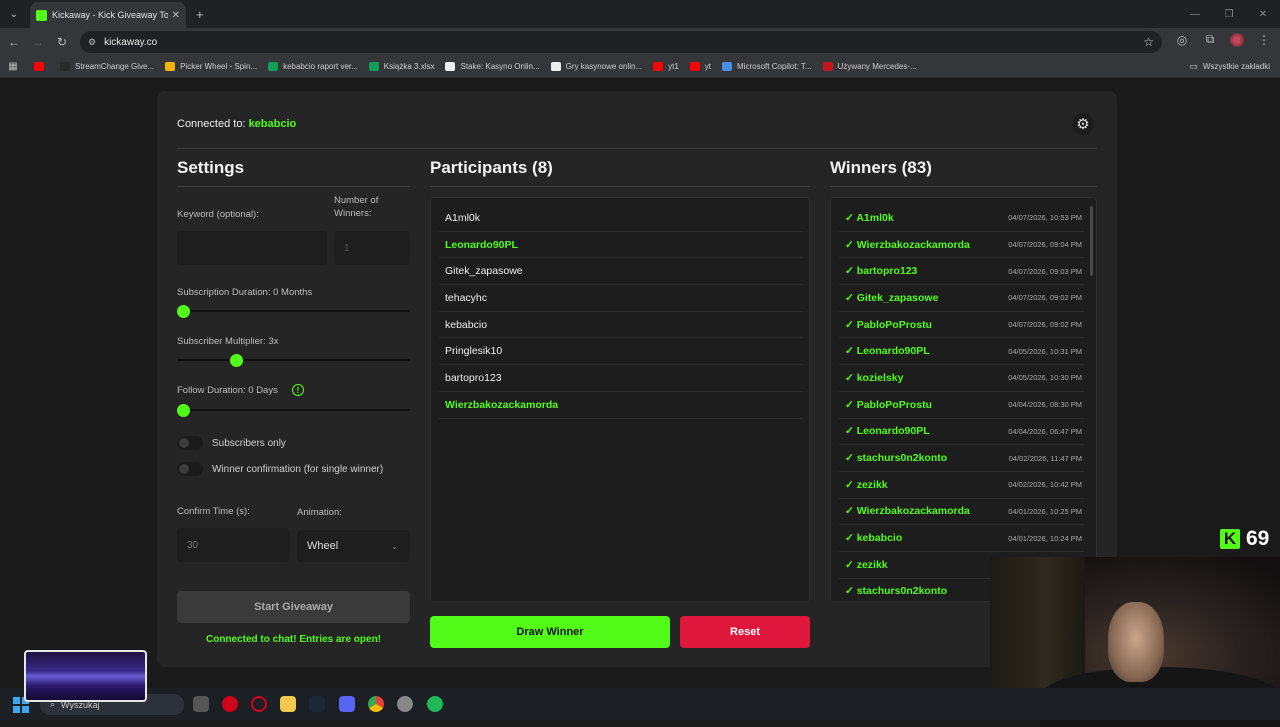 The height and width of the screenshot is (727, 1280). What do you see at coordinates (961, 218) in the screenshot?
I see `winner-row: ✓ A1ml0k 04/07/2026, 10:53 PM` at bounding box center [961, 218].